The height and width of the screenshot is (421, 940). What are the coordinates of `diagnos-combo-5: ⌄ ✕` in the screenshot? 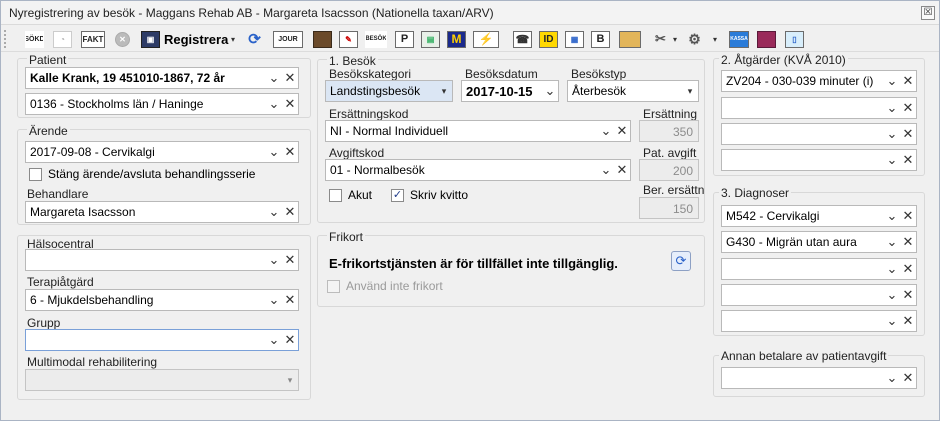 It's located at (819, 321).